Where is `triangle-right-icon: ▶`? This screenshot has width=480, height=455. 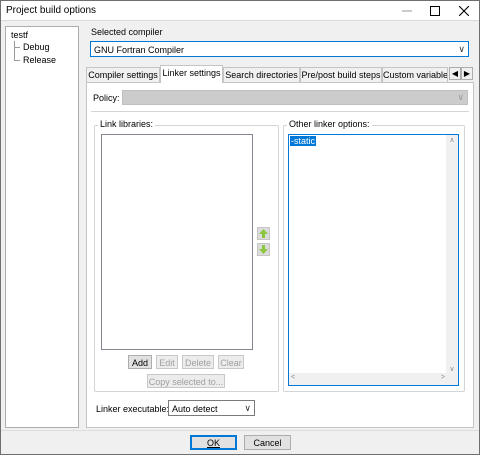 triangle-right-icon: ▶ is located at coordinates (467, 73).